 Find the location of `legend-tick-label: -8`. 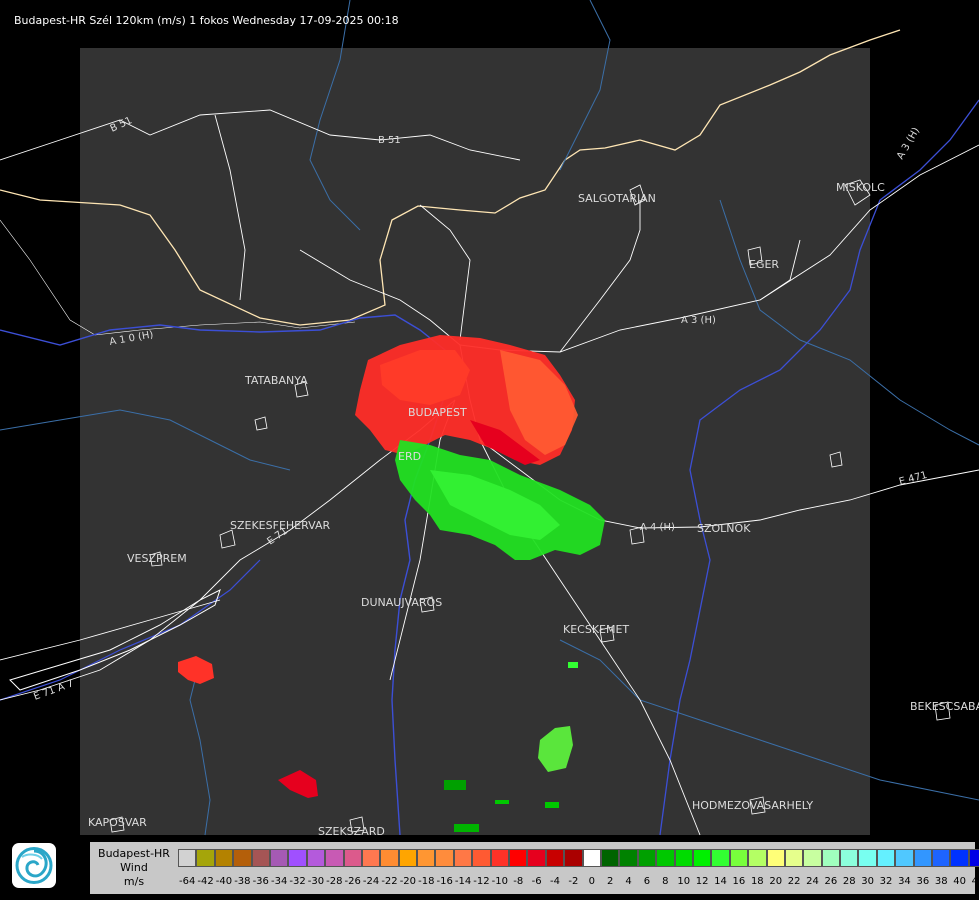

legend-tick-label: -8 is located at coordinates (518, 881).